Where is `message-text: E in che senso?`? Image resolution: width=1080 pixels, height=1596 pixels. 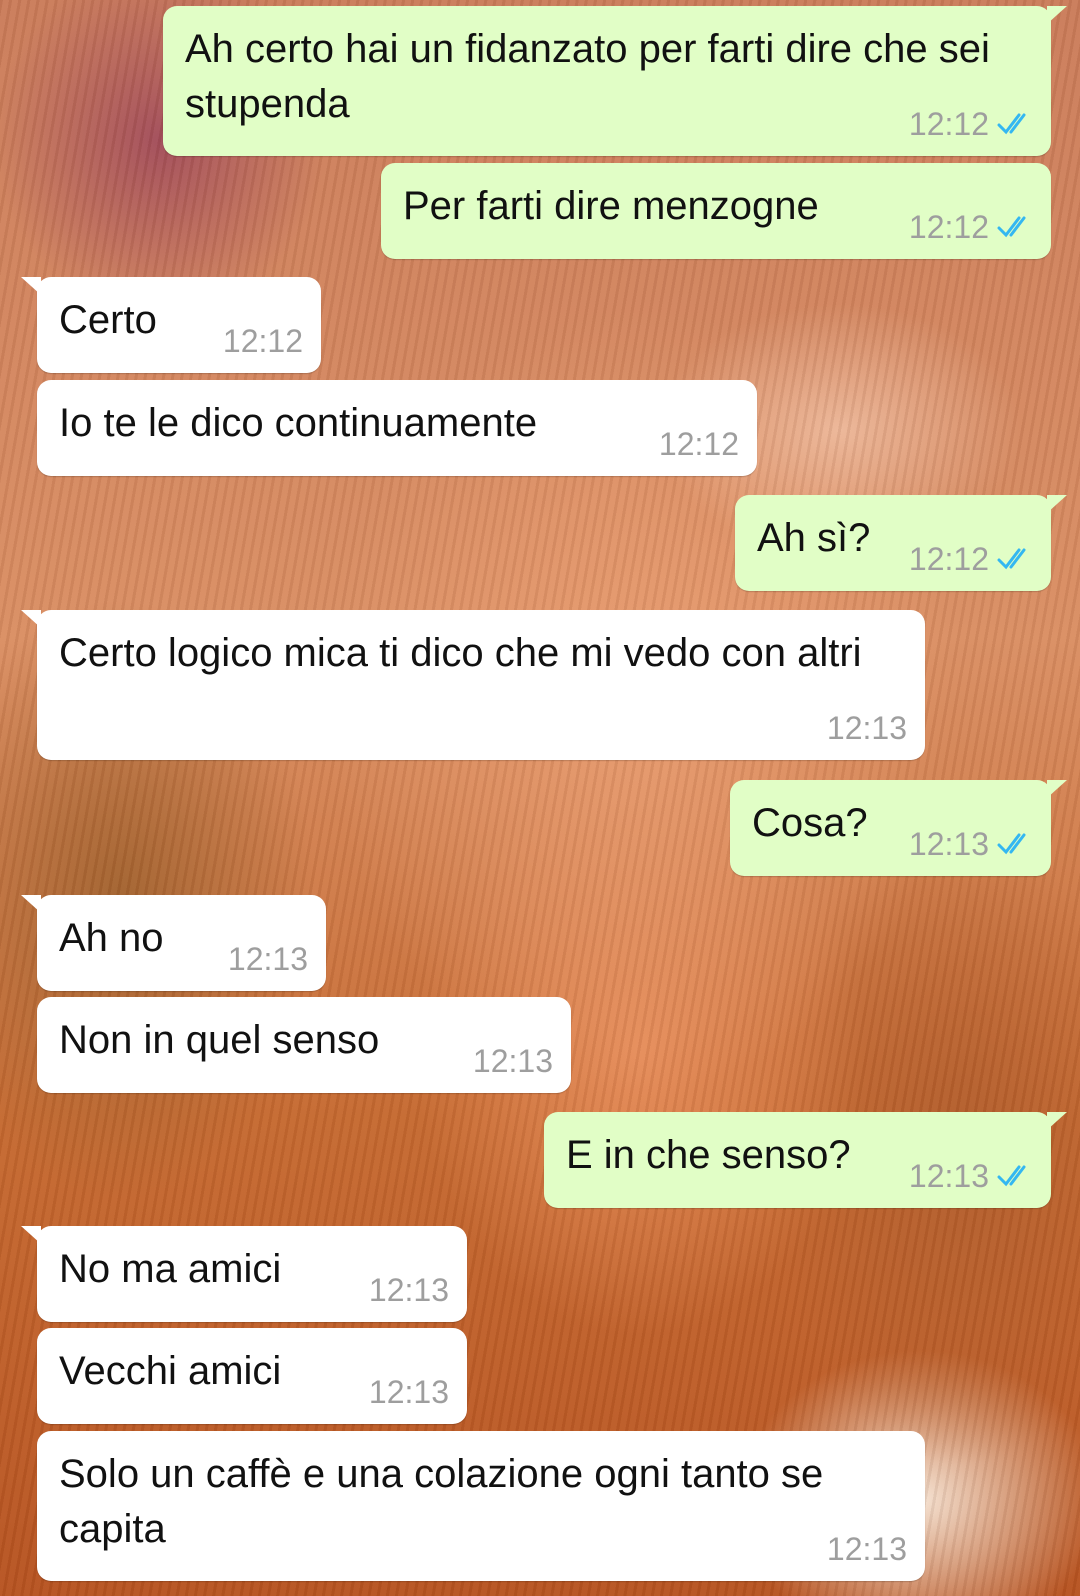 message-text: E in che senso? is located at coordinates (708, 1155).